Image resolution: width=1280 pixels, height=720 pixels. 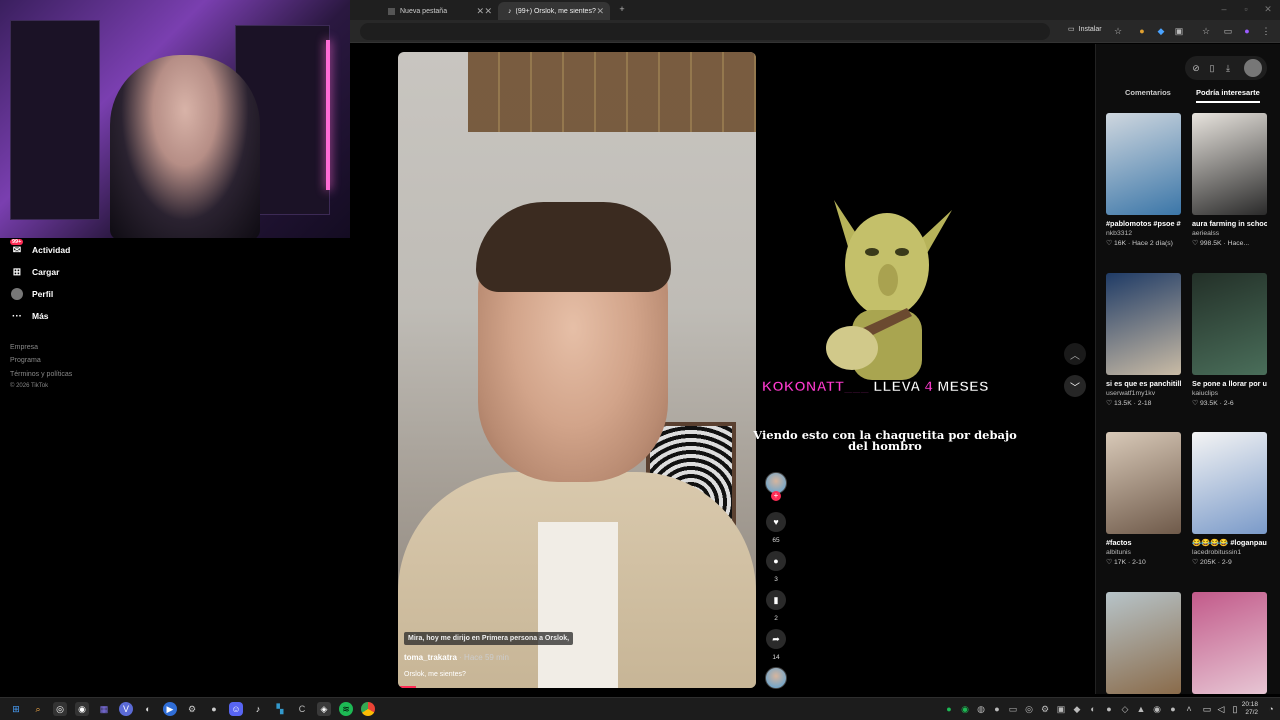 What do you see at coordinates (1179, 31) in the screenshot?
I see `puzzle-icon: ▣` at bounding box center [1179, 31].